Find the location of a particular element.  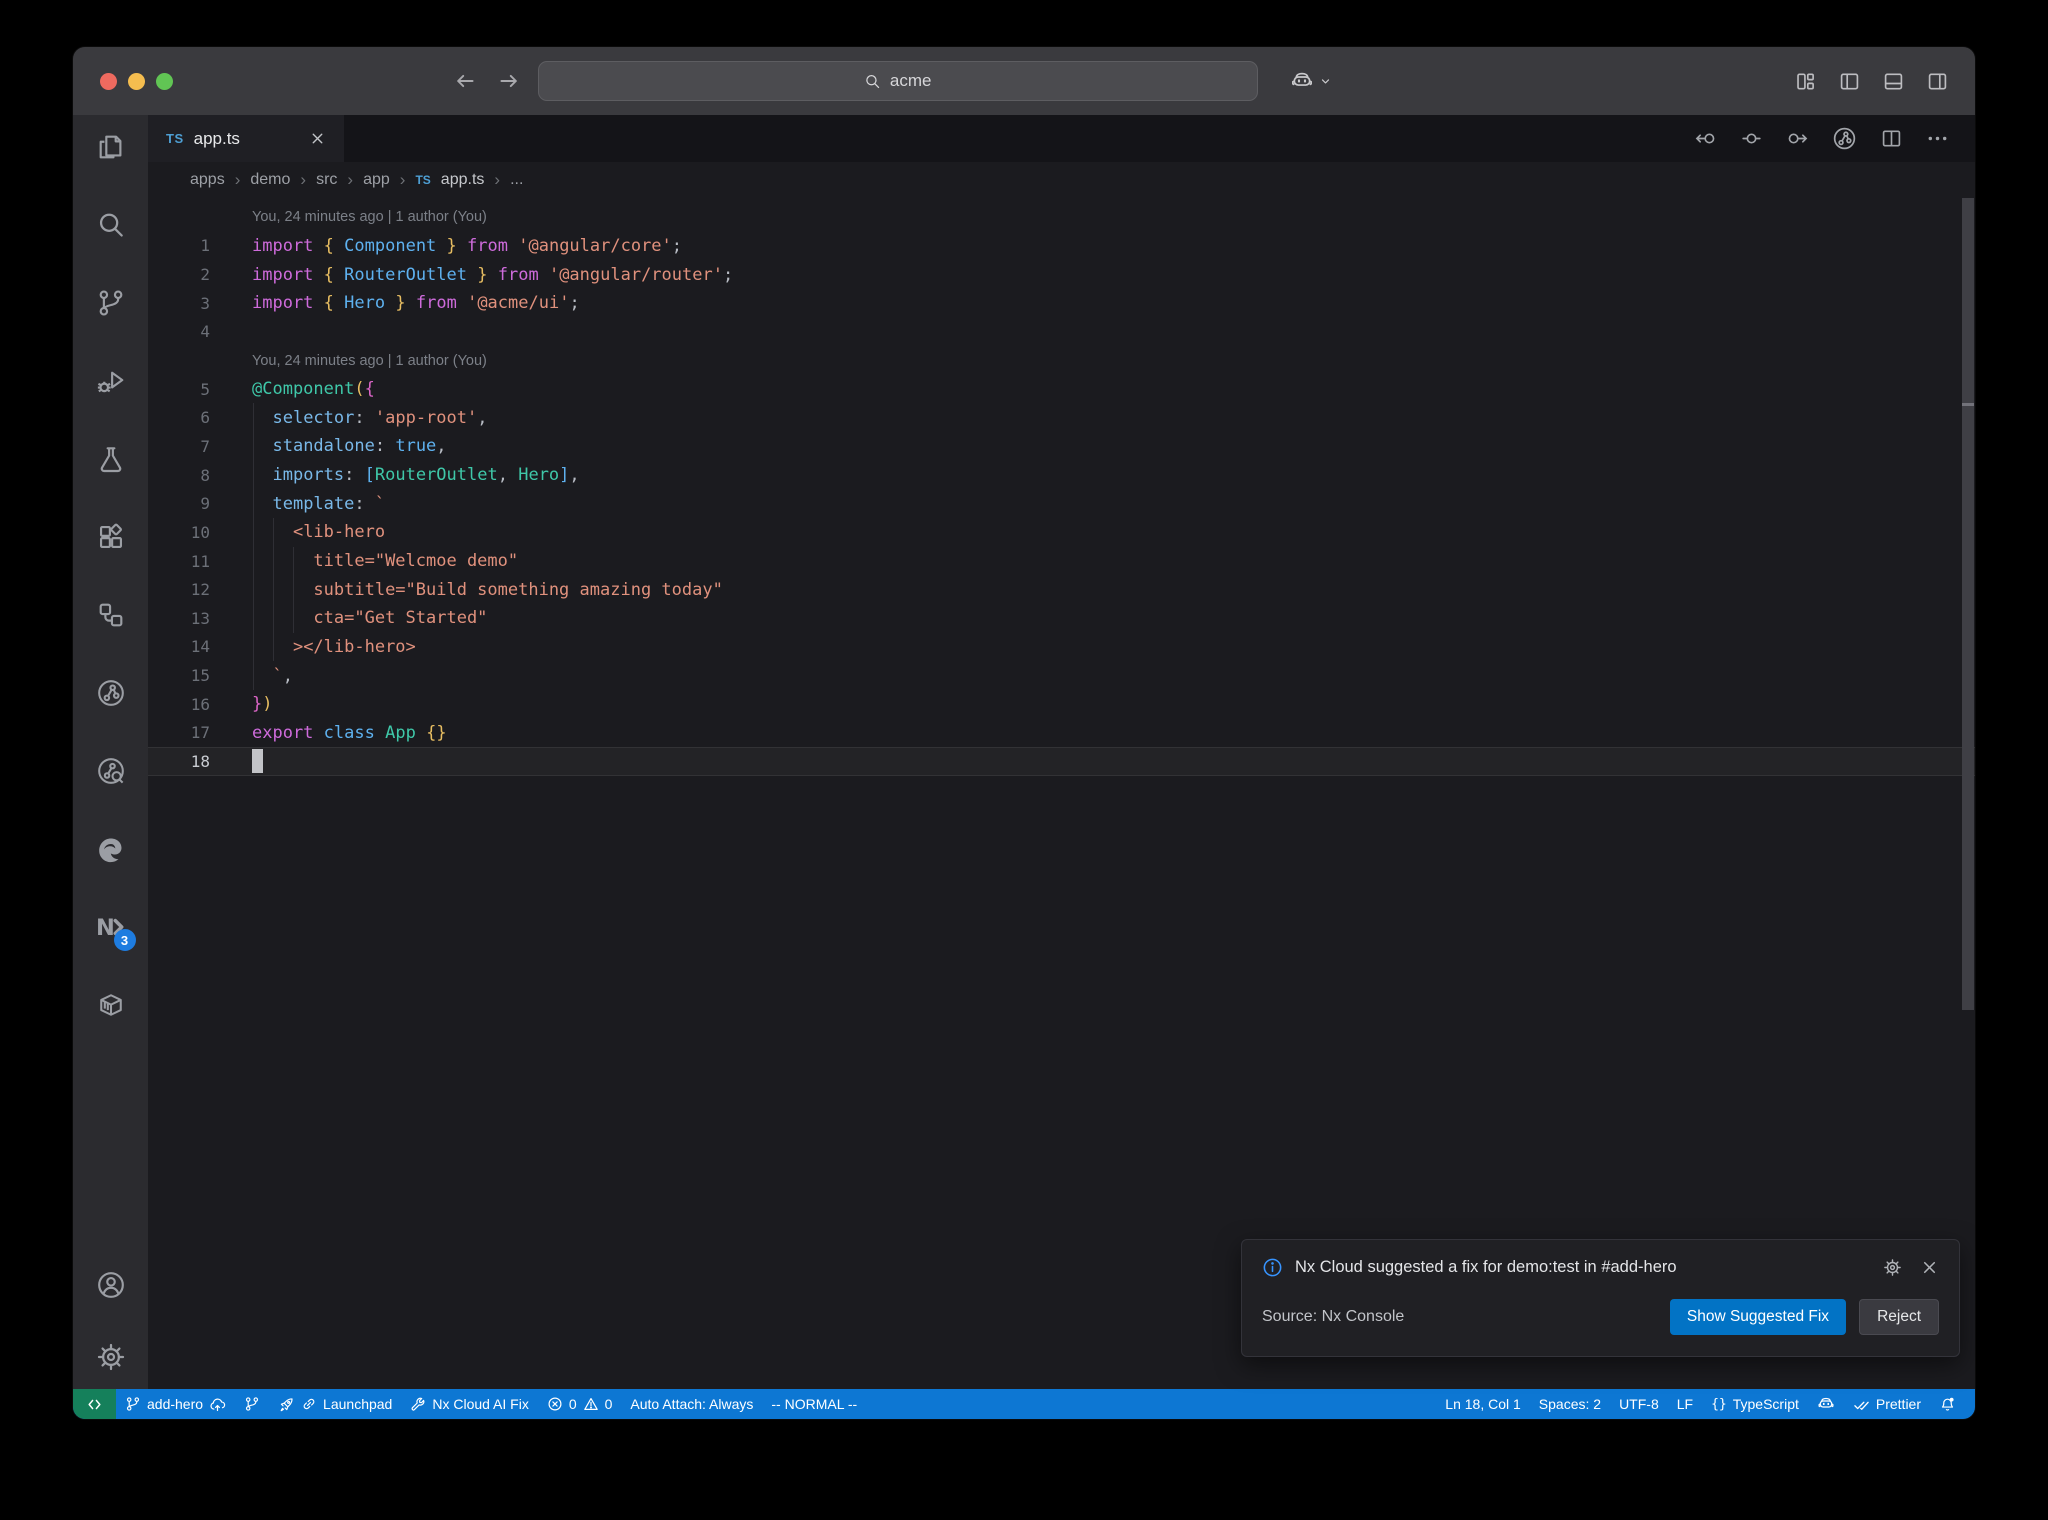

code-line-18: 18 is located at coordinates (1061, 761).